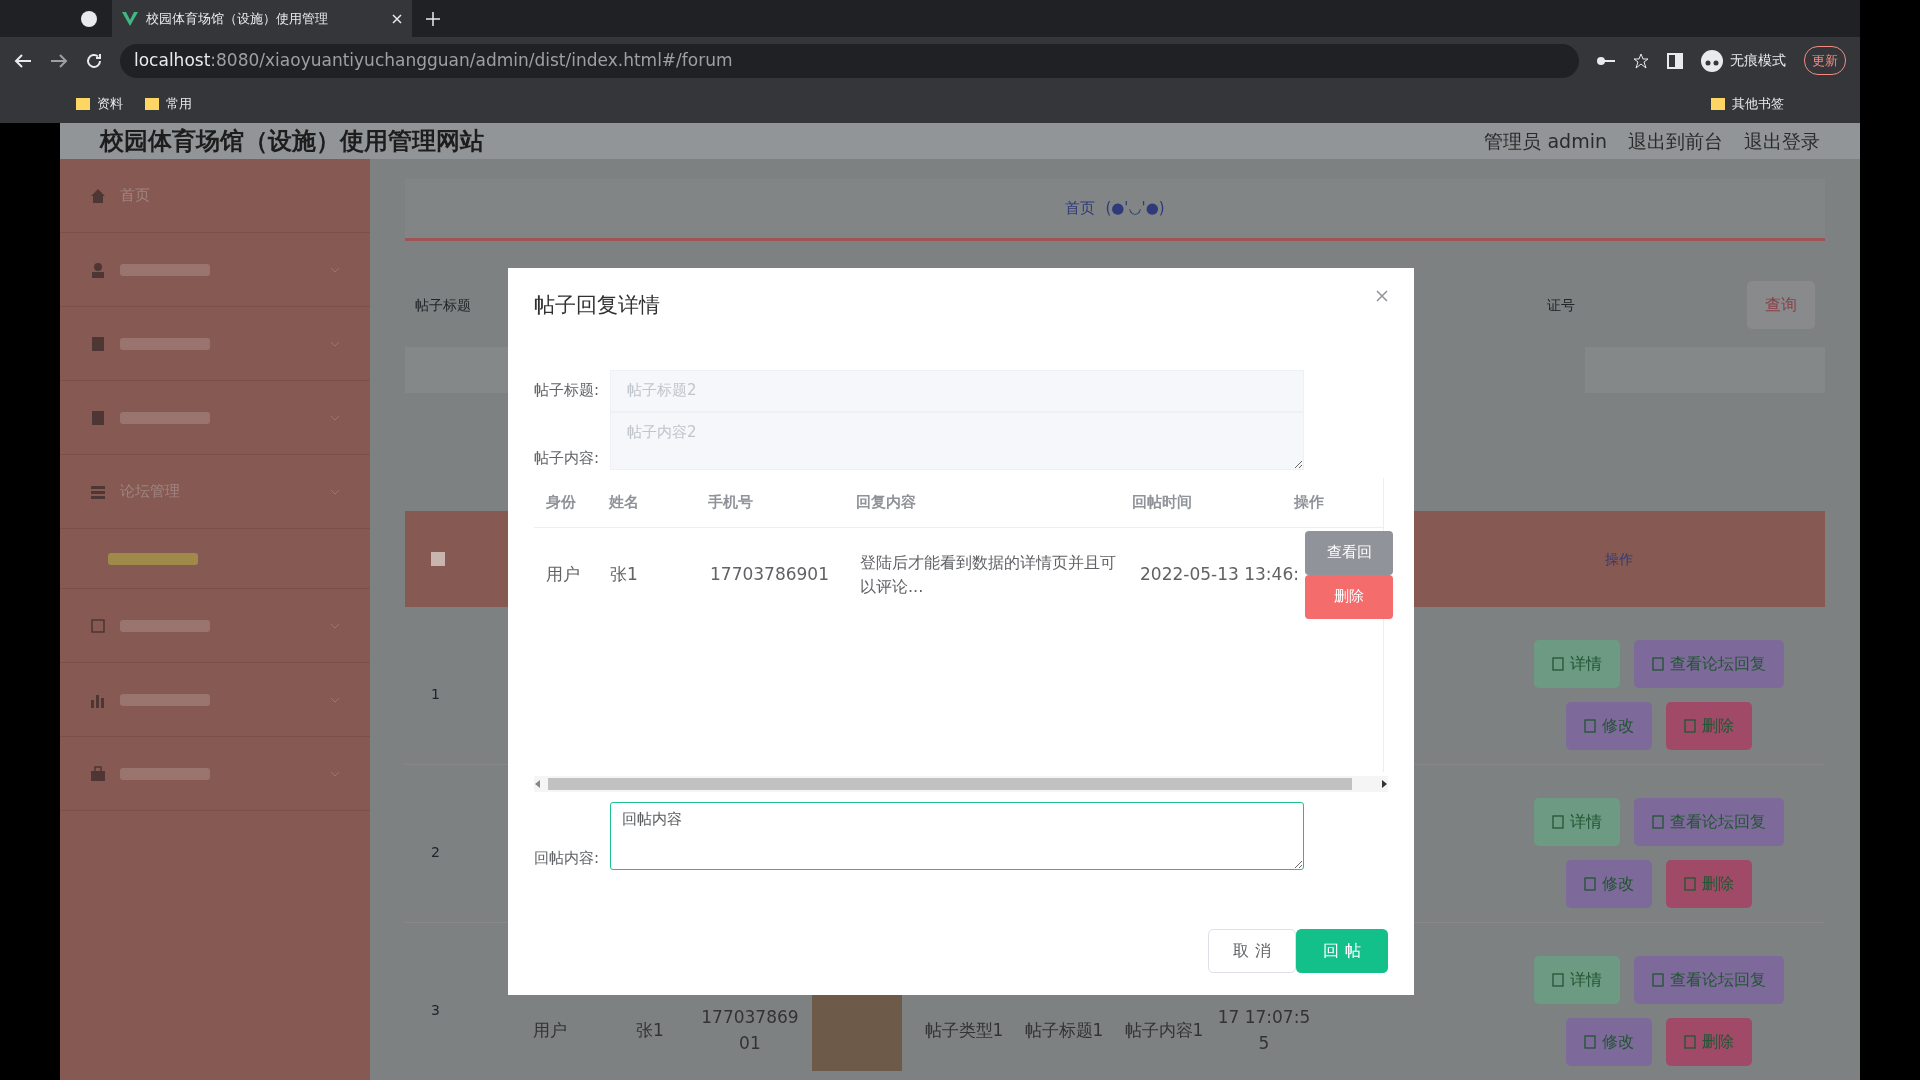 The image size is (1920, 1080). I want to click on key-icon, so click(1606, 60).